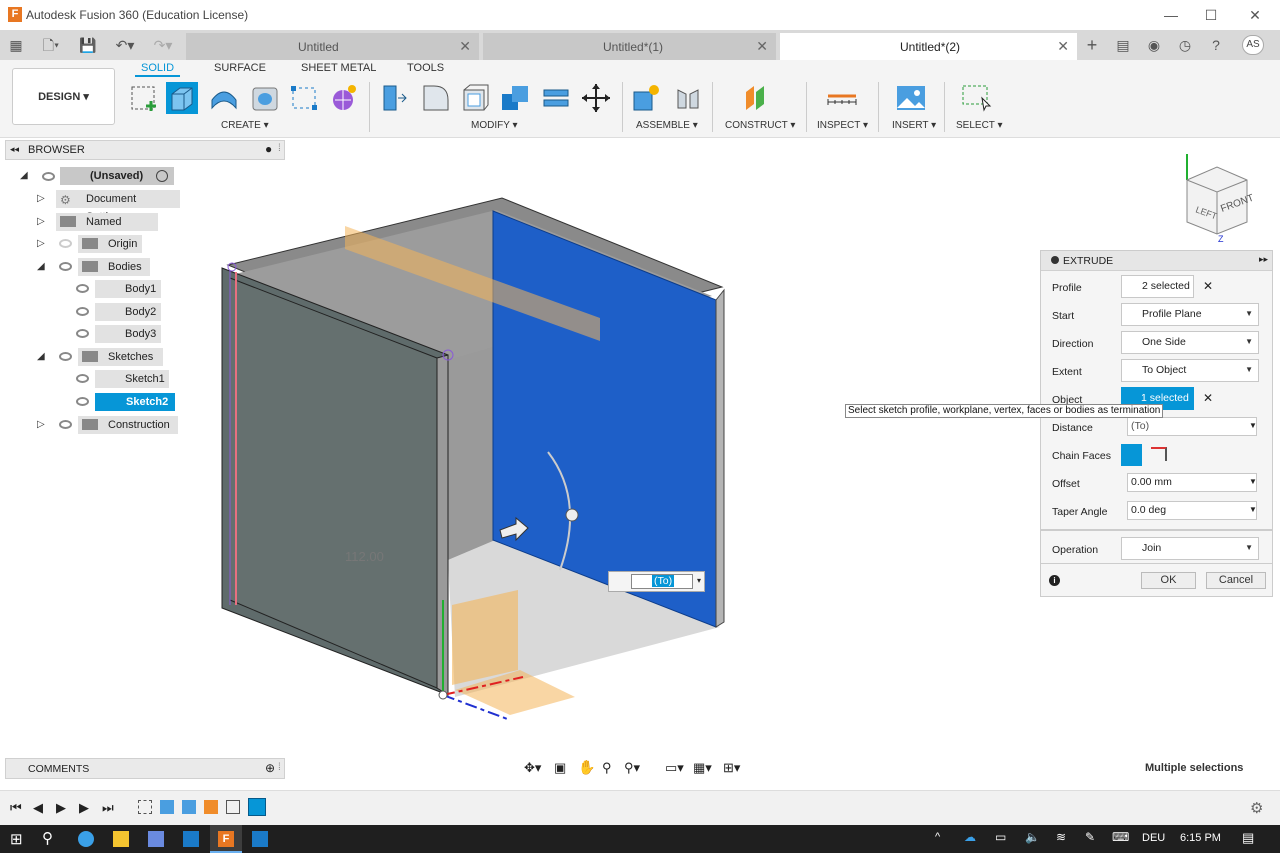  What do you see at coordinates (1153, 838) in the screenshot?
I see `language-indicator: DEU` at bounding box center [1153, 838].